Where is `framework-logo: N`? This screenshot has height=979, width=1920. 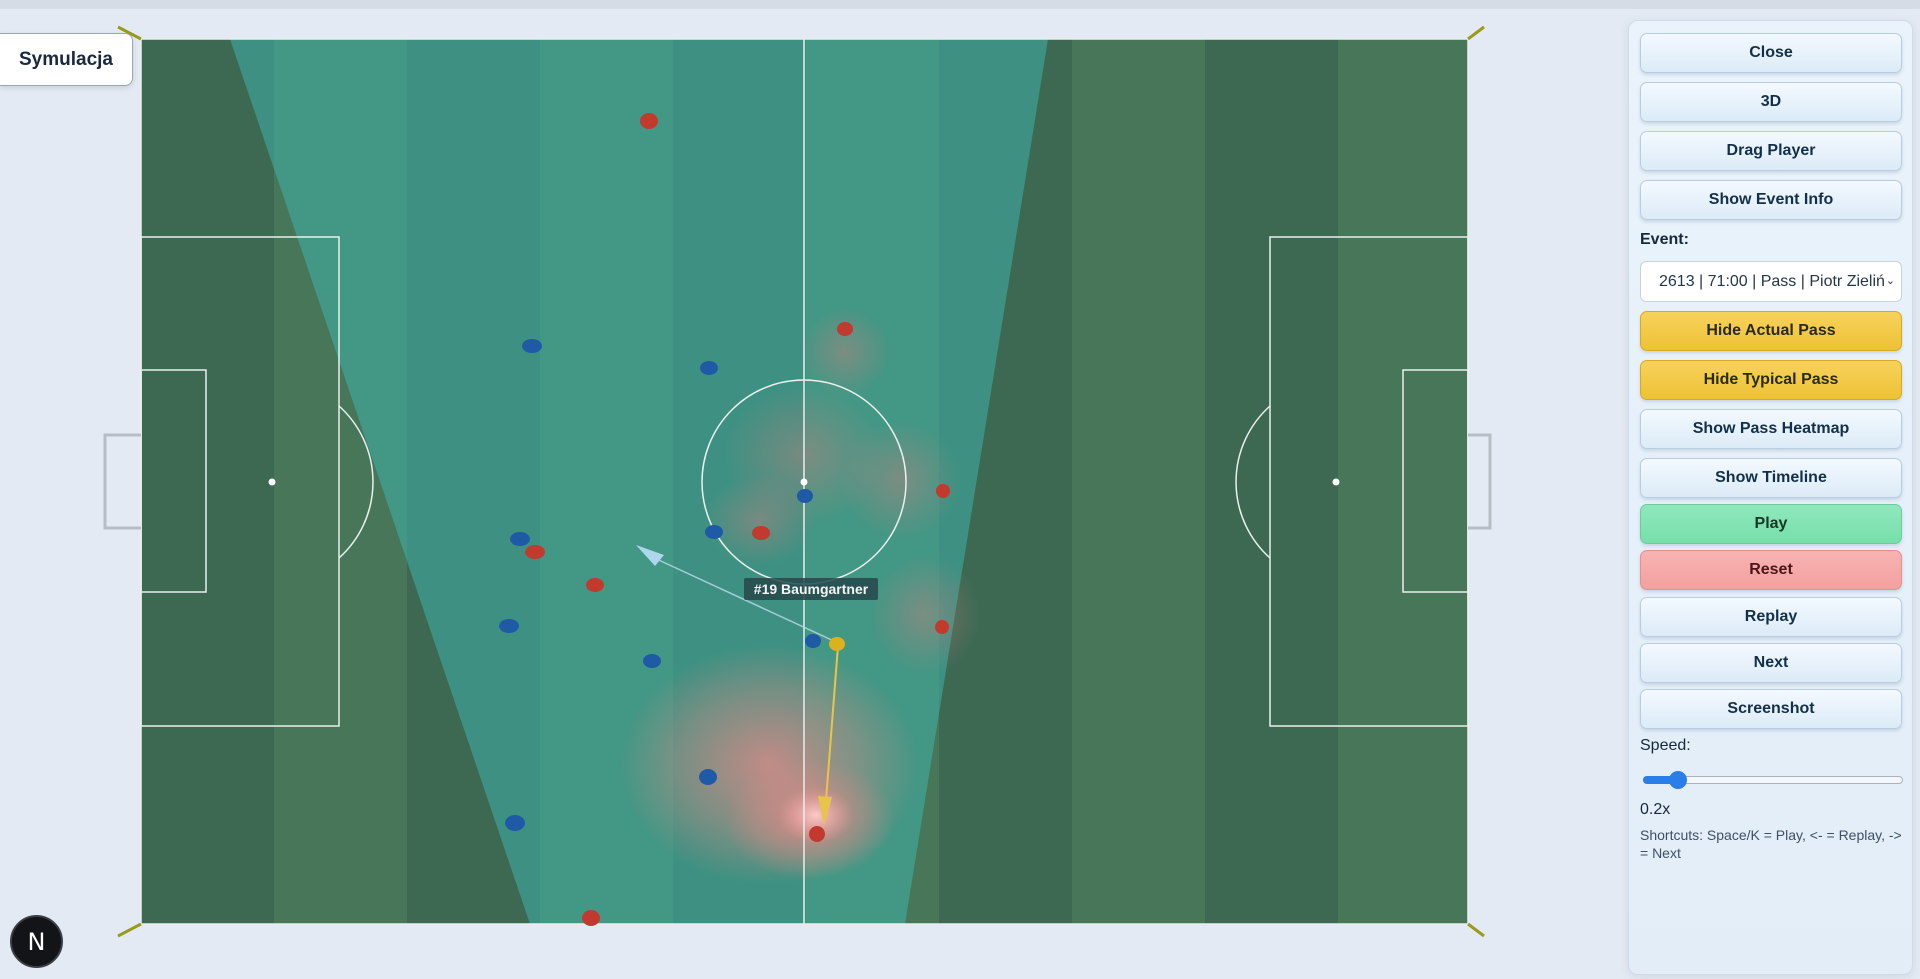 framework-logo: N is located at coordinates (36, 941).